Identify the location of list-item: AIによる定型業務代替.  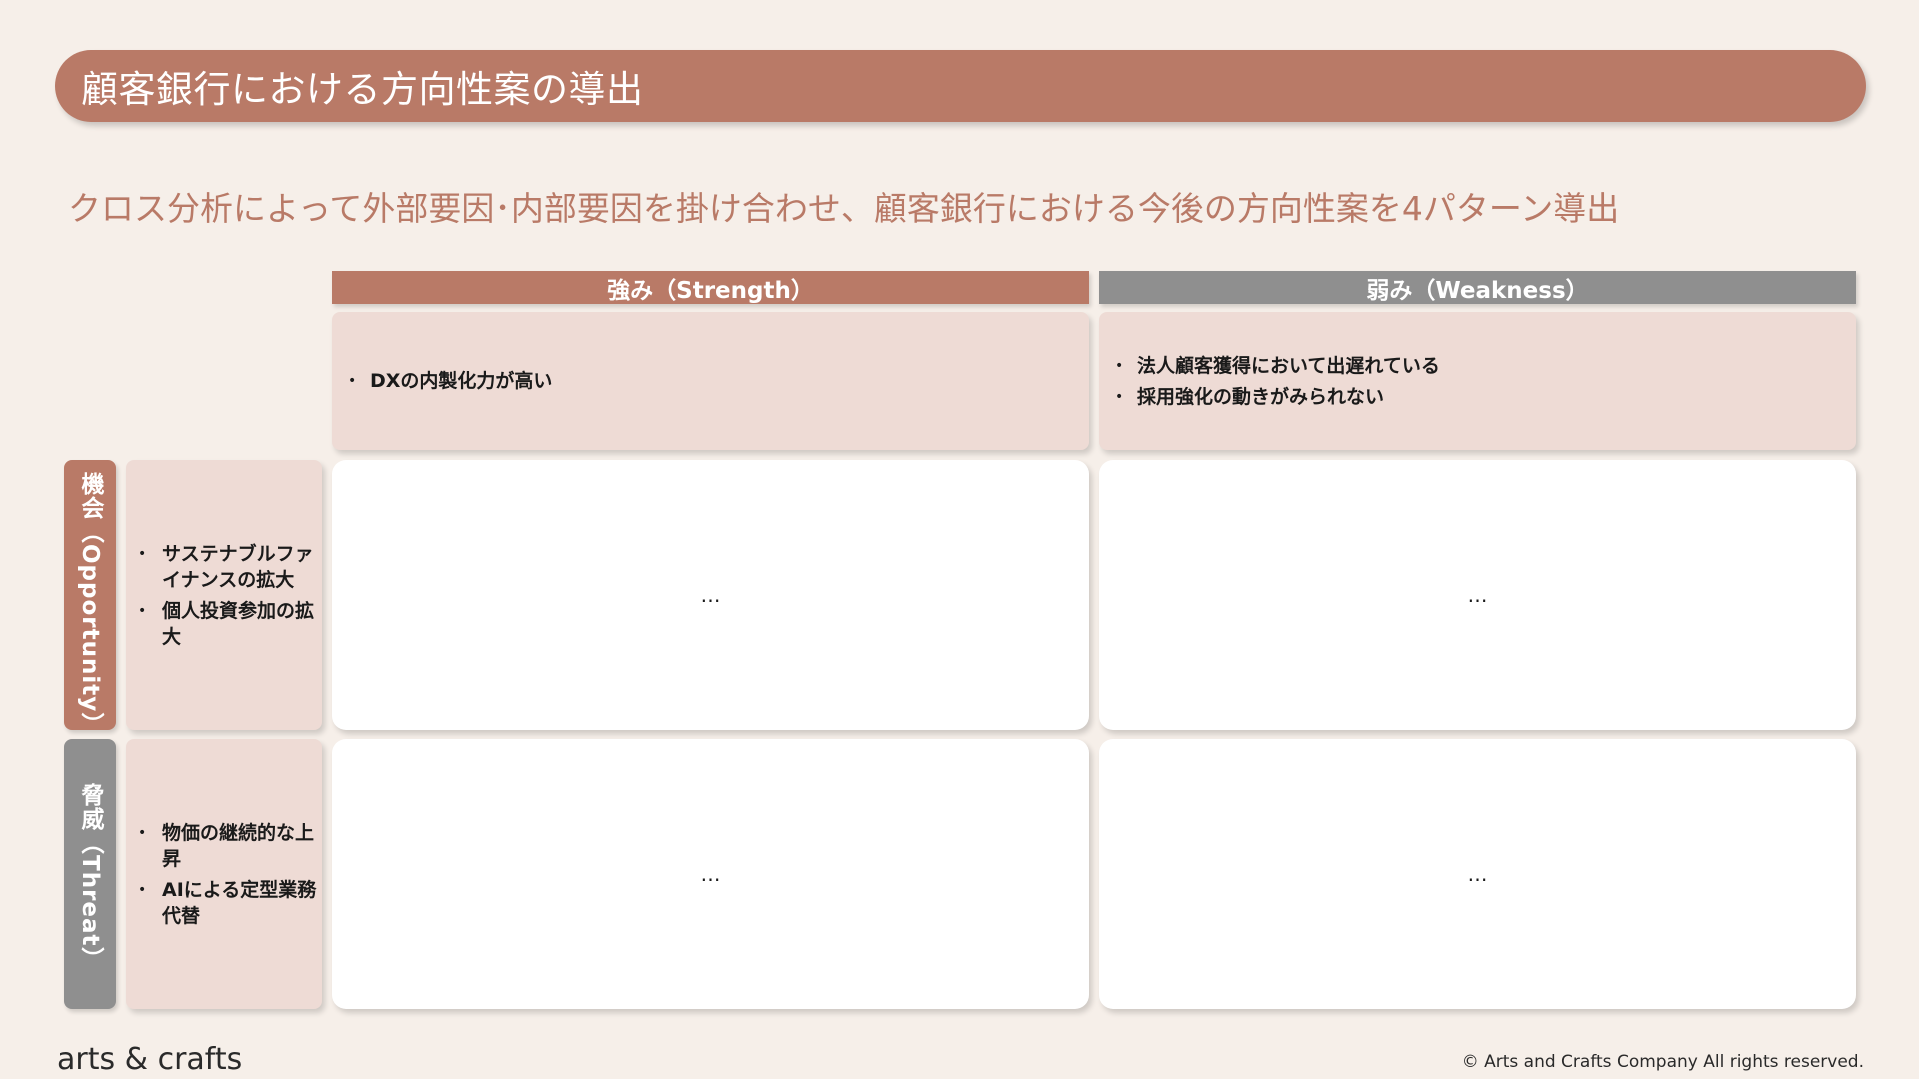
(226, 903).